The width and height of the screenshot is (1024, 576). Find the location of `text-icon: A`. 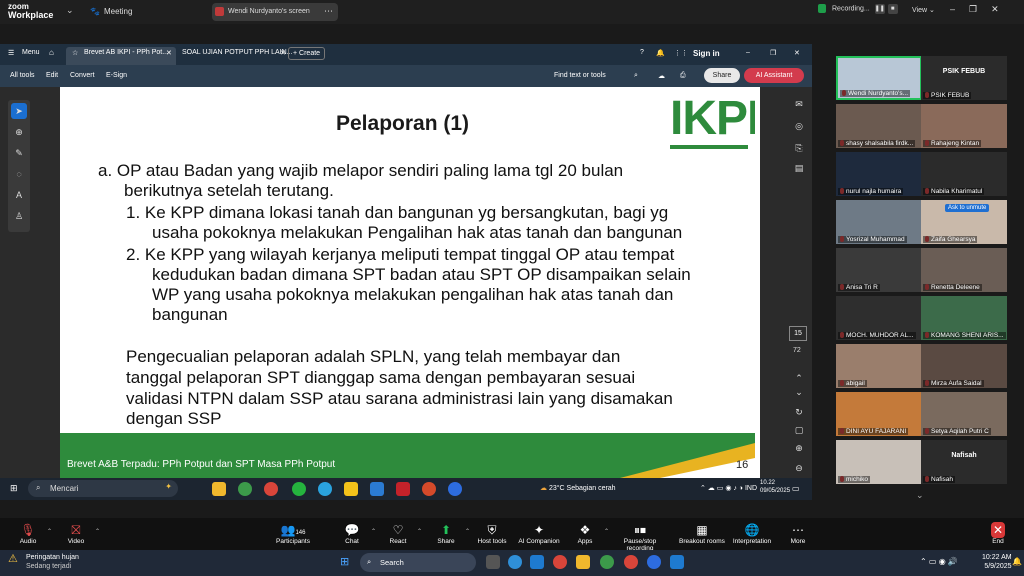

text-icon: A is located at coordinates (19, 195).